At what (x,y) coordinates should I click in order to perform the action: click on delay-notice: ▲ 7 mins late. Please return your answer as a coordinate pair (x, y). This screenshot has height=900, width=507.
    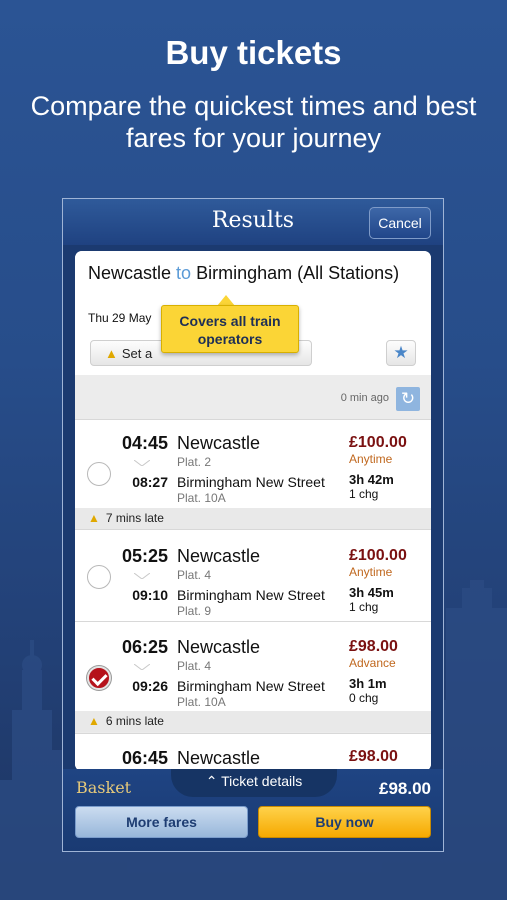
    Looking at the image, I should click on (253, 518).